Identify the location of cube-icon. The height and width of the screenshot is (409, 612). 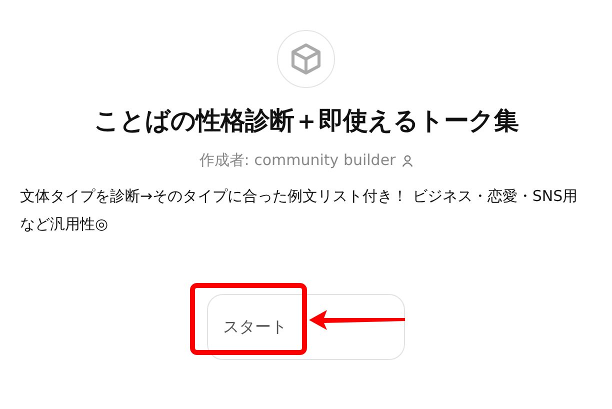
(306, 59).